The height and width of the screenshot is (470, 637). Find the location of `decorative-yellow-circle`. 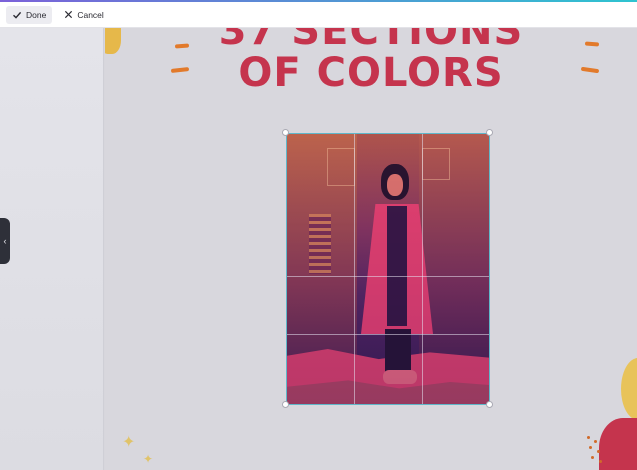

decorative-yellow-circle is located at coordinates (629, 389).